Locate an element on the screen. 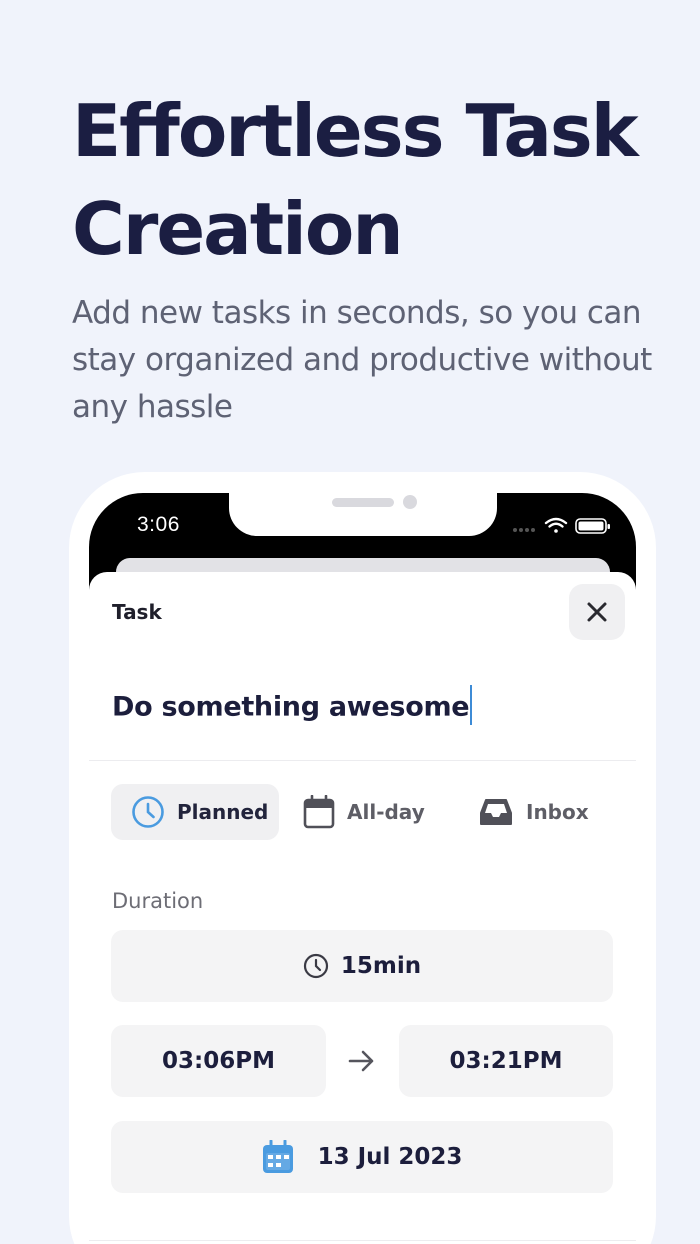 The height and width of the screenshot is (1244, 700). mode-label: All-day is located at coordinates (386, 812).